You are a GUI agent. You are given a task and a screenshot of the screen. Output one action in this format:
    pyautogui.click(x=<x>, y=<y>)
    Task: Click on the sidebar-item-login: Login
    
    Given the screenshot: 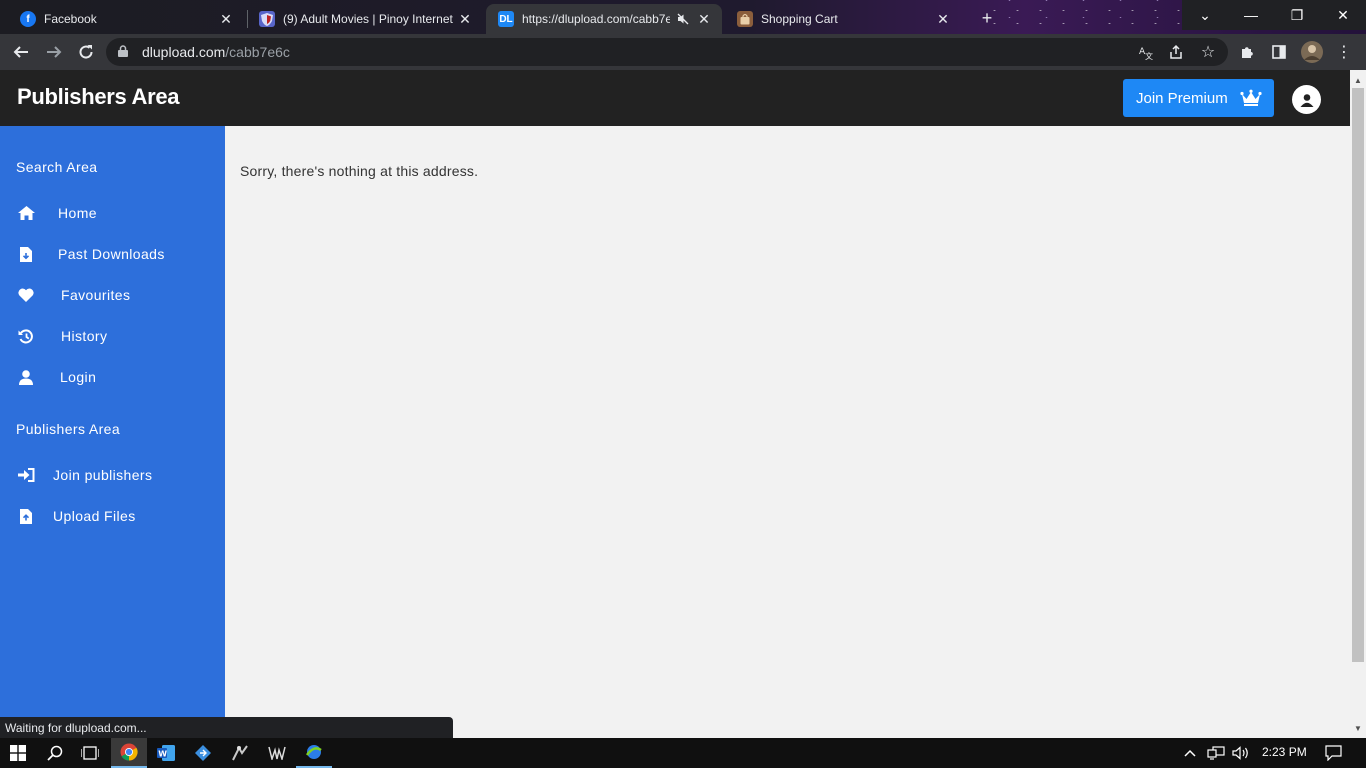 What is the action you would take?
    pyautogui.click(x=112, y=377)
    